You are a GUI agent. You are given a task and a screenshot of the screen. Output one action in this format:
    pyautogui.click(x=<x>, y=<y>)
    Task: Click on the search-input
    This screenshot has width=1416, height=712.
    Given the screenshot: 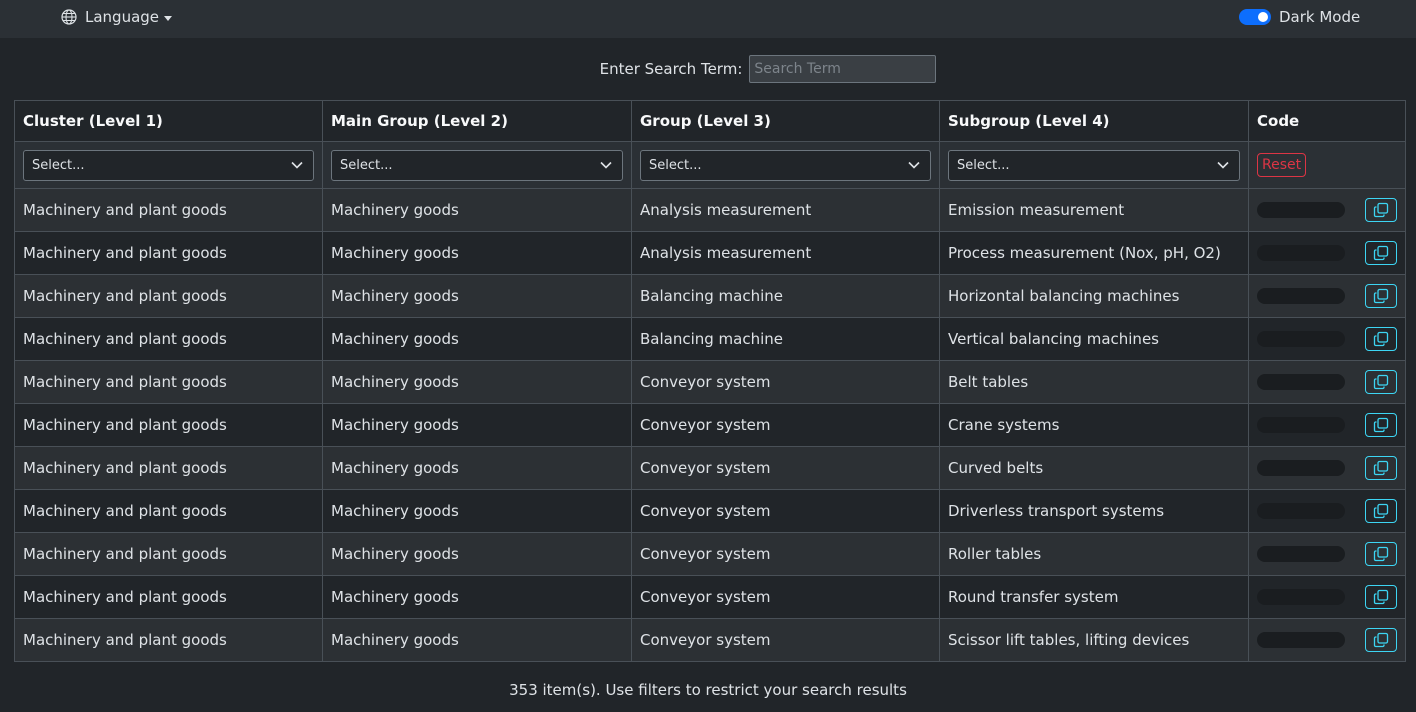 What is the action you would take?
    pyautogui.click(x=843, y=69)
    